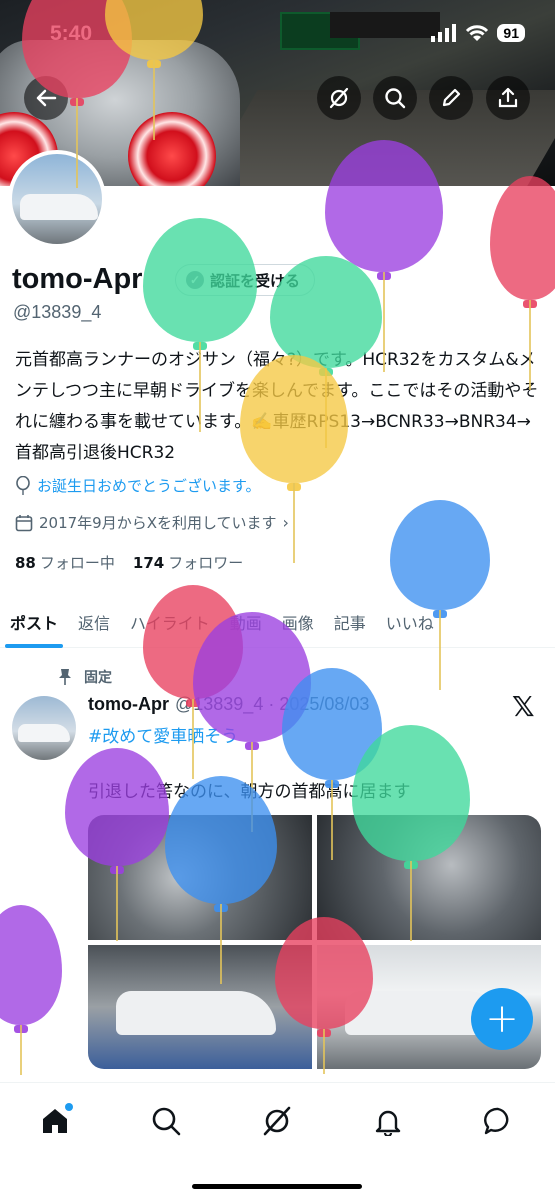  Describe the element at coordinates (163, 734) in the screenshot. I see `post-hashtag: #改めて愛車晒そう` at that location.